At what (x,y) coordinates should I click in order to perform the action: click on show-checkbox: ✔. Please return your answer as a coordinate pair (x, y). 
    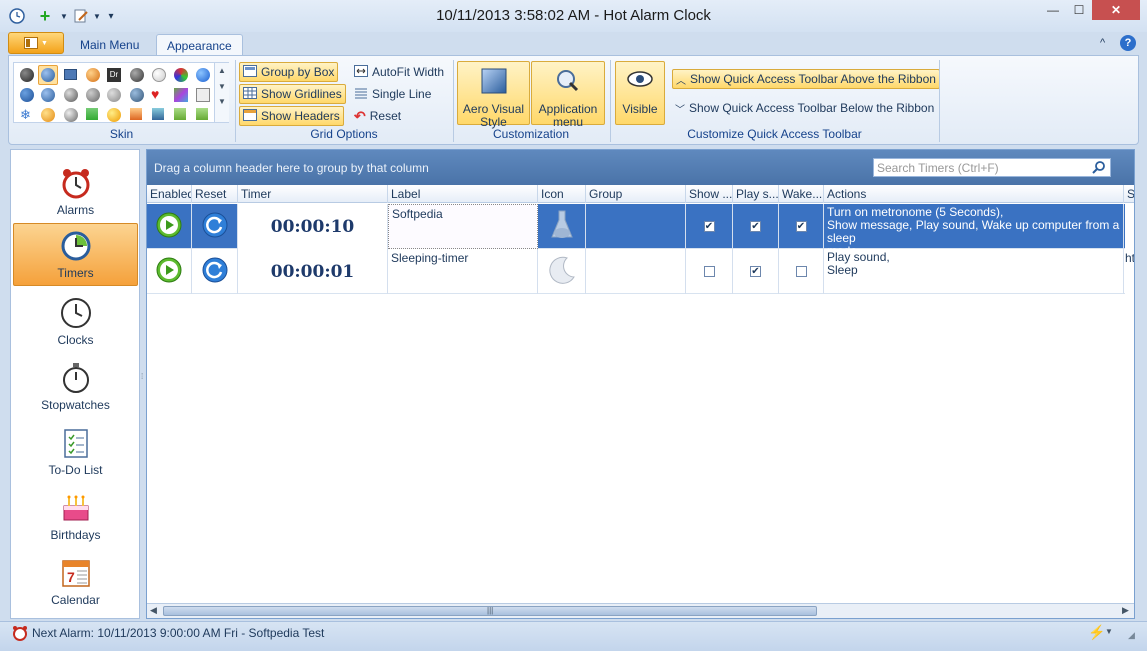
    Looking at the image, I should click on (709, 226).